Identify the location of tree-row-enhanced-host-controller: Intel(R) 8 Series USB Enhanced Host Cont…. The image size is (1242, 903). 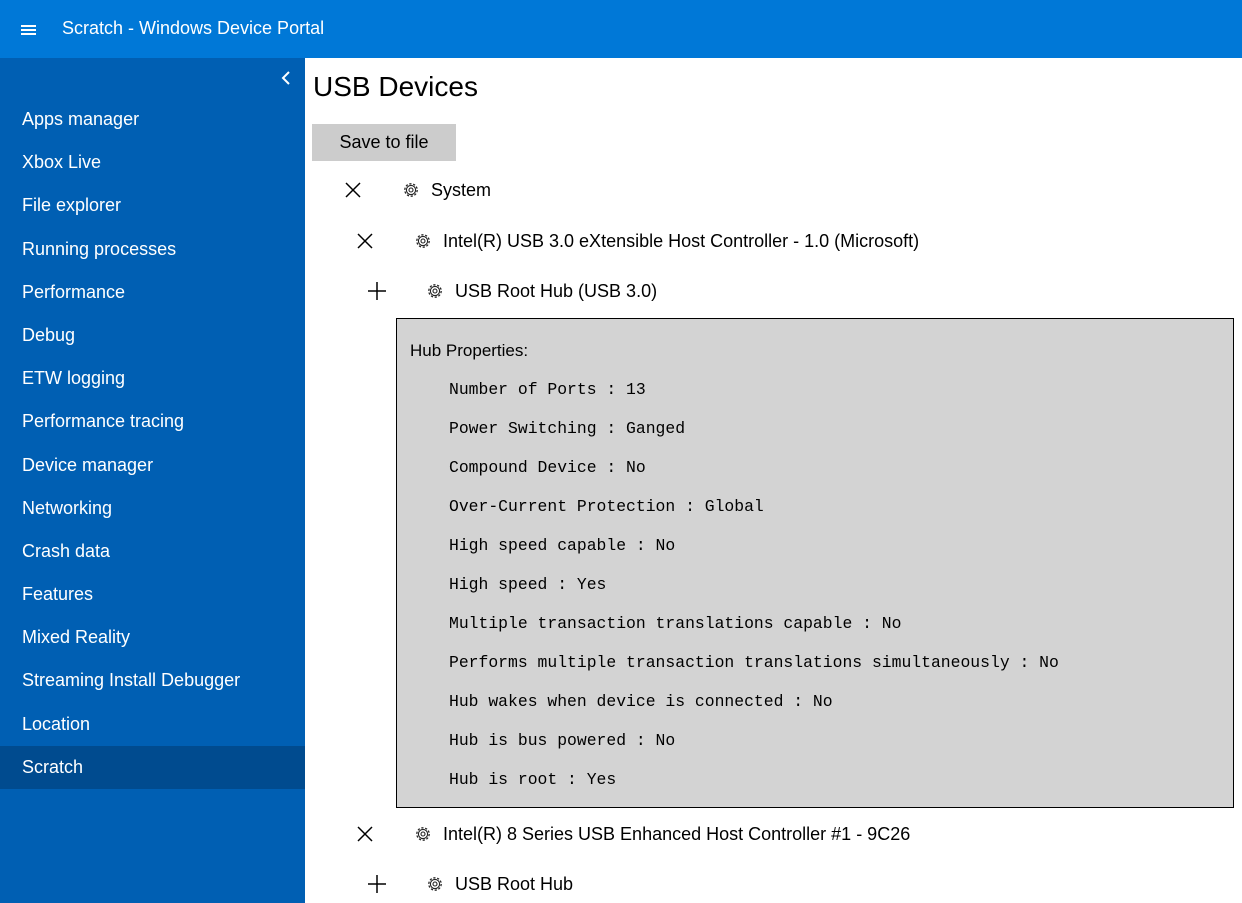
(632, 834).